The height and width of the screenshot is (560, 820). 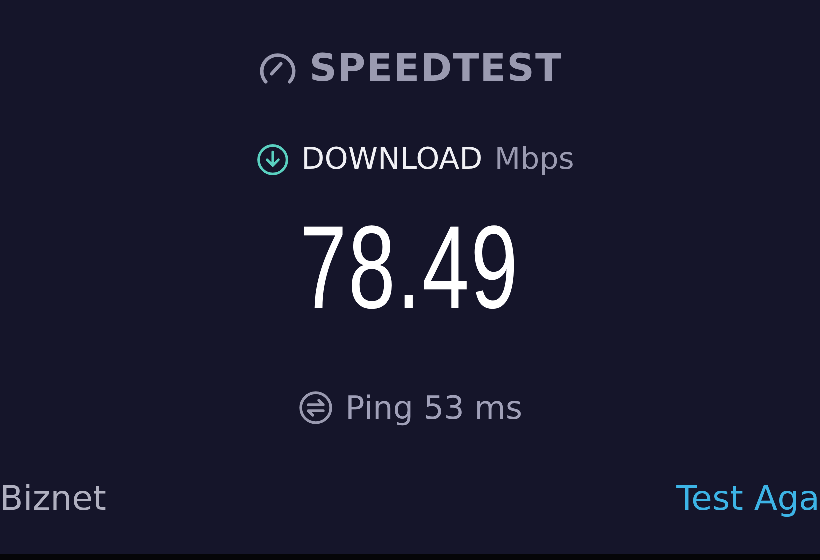 I want to click on download-label: DOWNLOAD, so click(x=392, y=159).